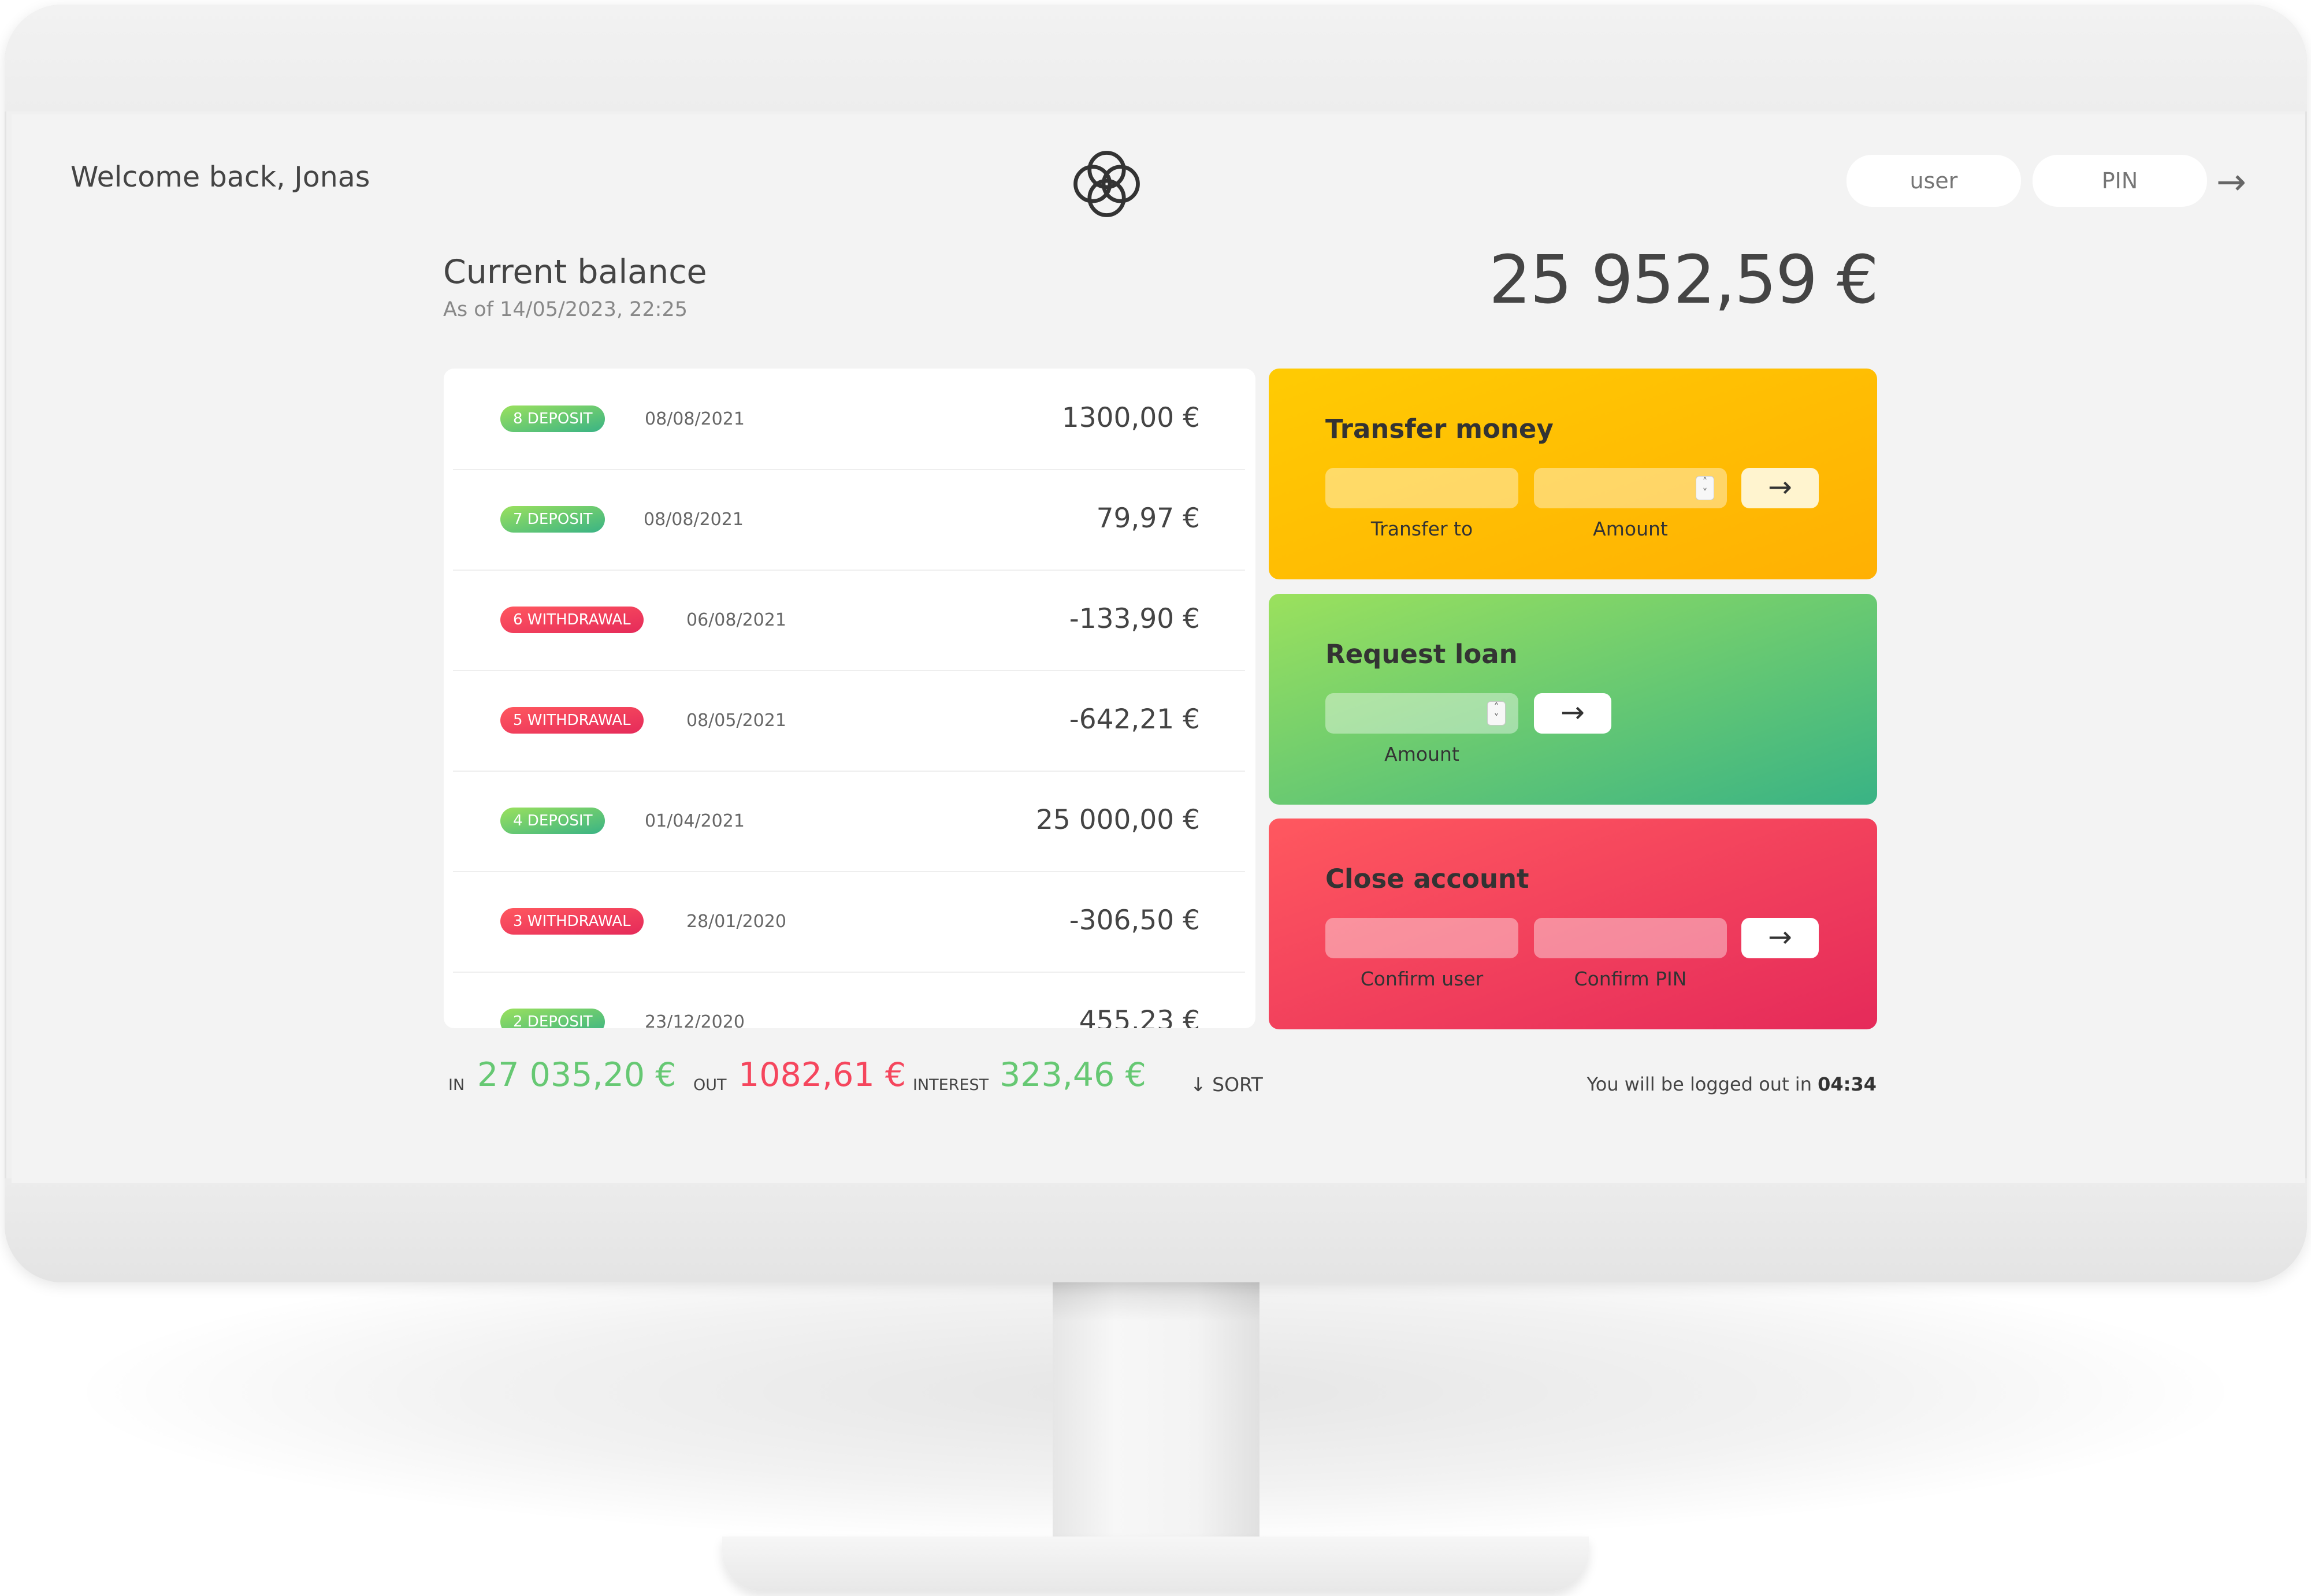  What do you see at coordinates (1226, 1084) in the screenshot?
I see `sort-button: ↓ SORT` at bounding box center [1226, 1084].